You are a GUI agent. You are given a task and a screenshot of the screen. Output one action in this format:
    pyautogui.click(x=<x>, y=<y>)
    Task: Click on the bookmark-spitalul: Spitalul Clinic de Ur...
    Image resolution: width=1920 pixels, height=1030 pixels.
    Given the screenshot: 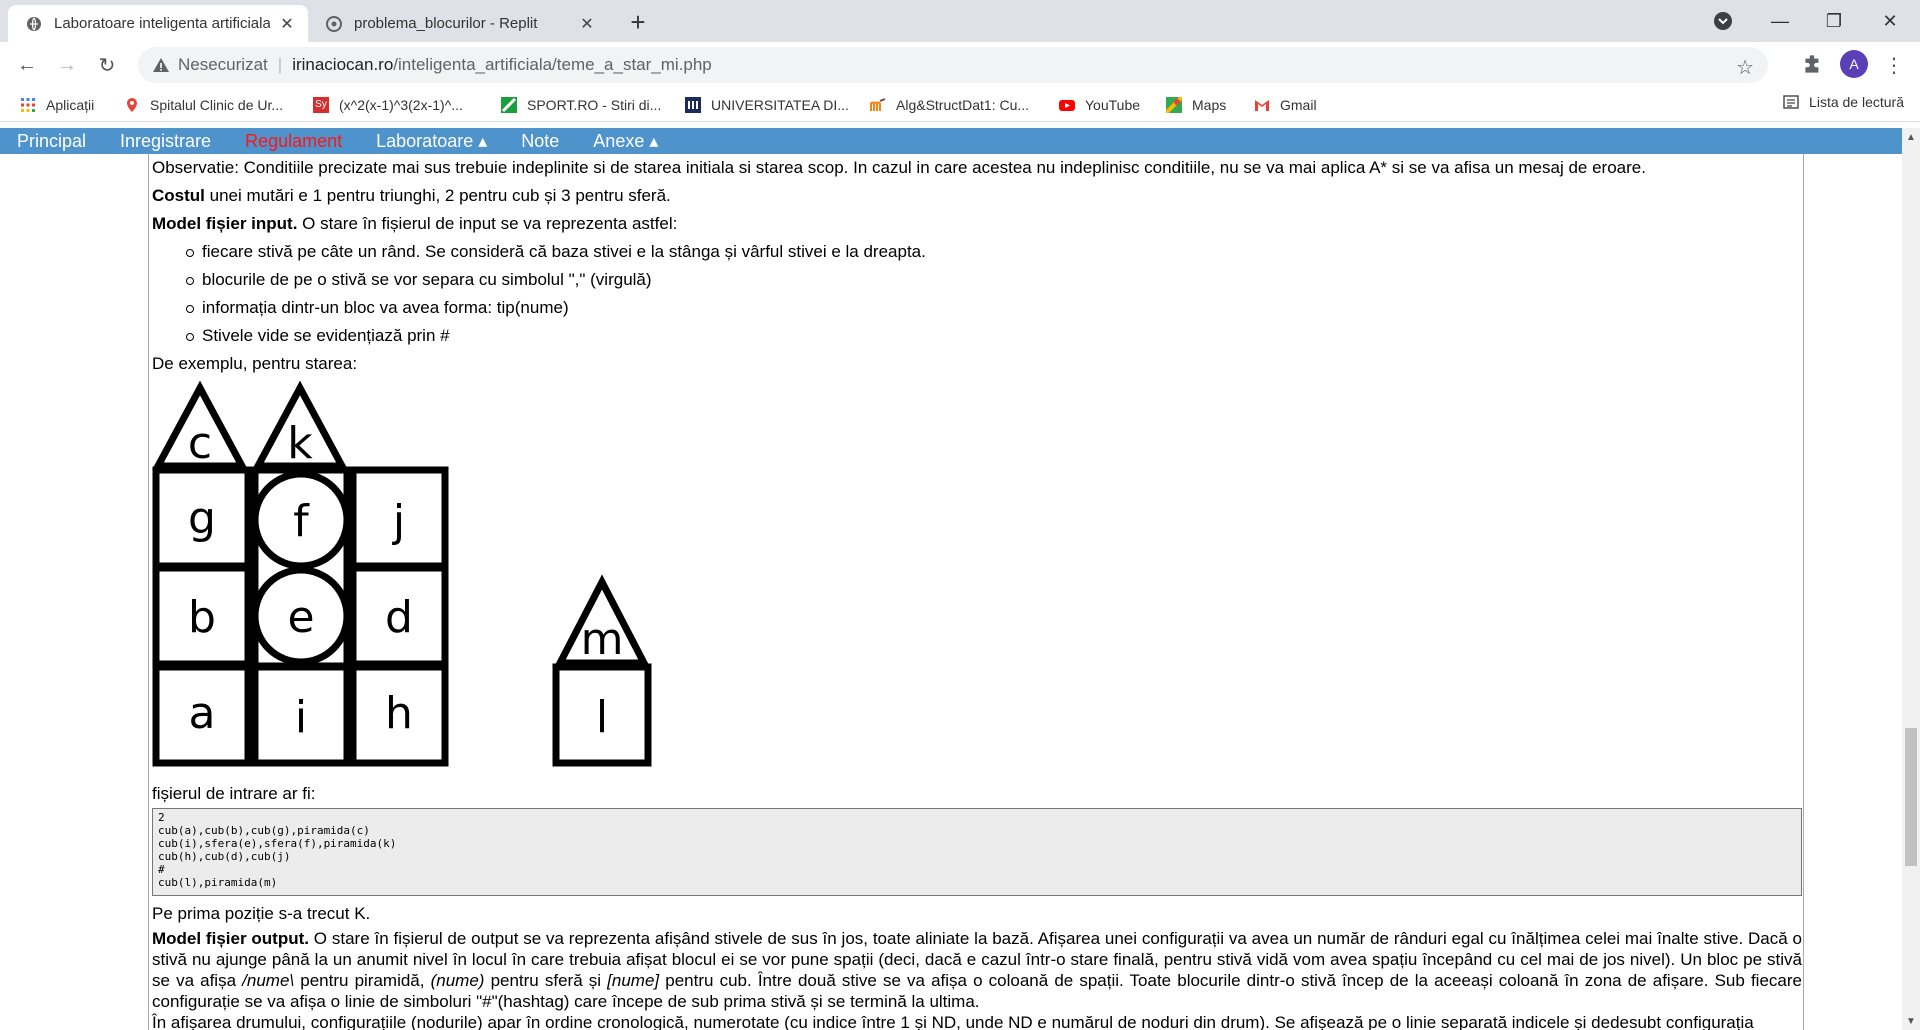 What is the action you would take?
    pyautogui.click(x=203, y=105)
    